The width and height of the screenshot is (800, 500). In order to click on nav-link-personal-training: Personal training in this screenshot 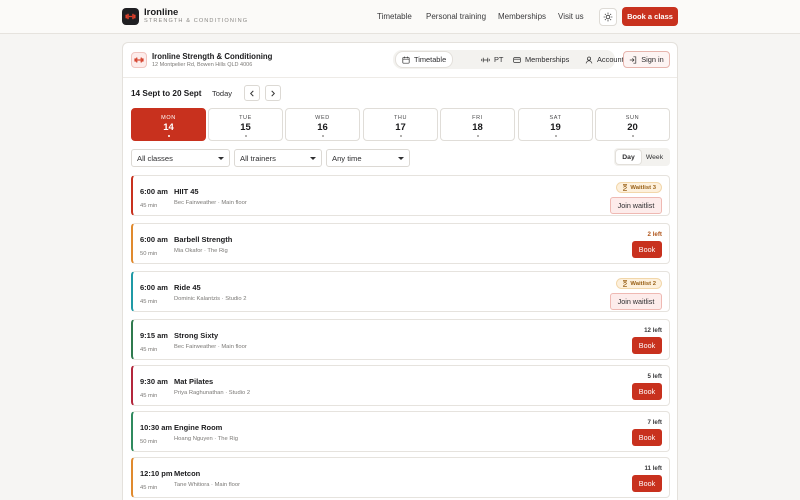, I will do `click(456, 16)`.